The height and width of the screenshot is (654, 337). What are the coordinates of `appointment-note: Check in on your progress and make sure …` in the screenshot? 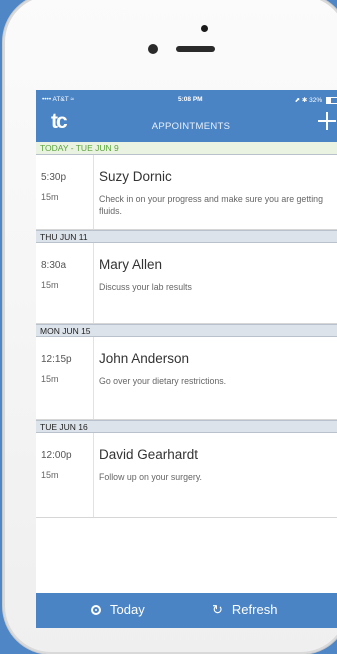 It's located at (211, 205).